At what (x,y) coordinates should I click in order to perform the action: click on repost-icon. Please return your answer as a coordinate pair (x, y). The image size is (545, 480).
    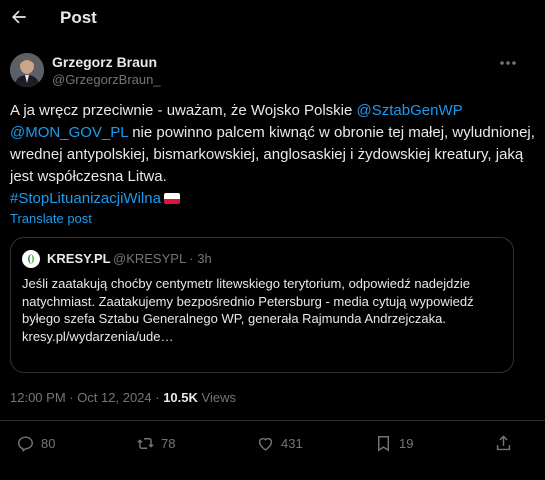
    Looking at the image, I should click on (145, 443).